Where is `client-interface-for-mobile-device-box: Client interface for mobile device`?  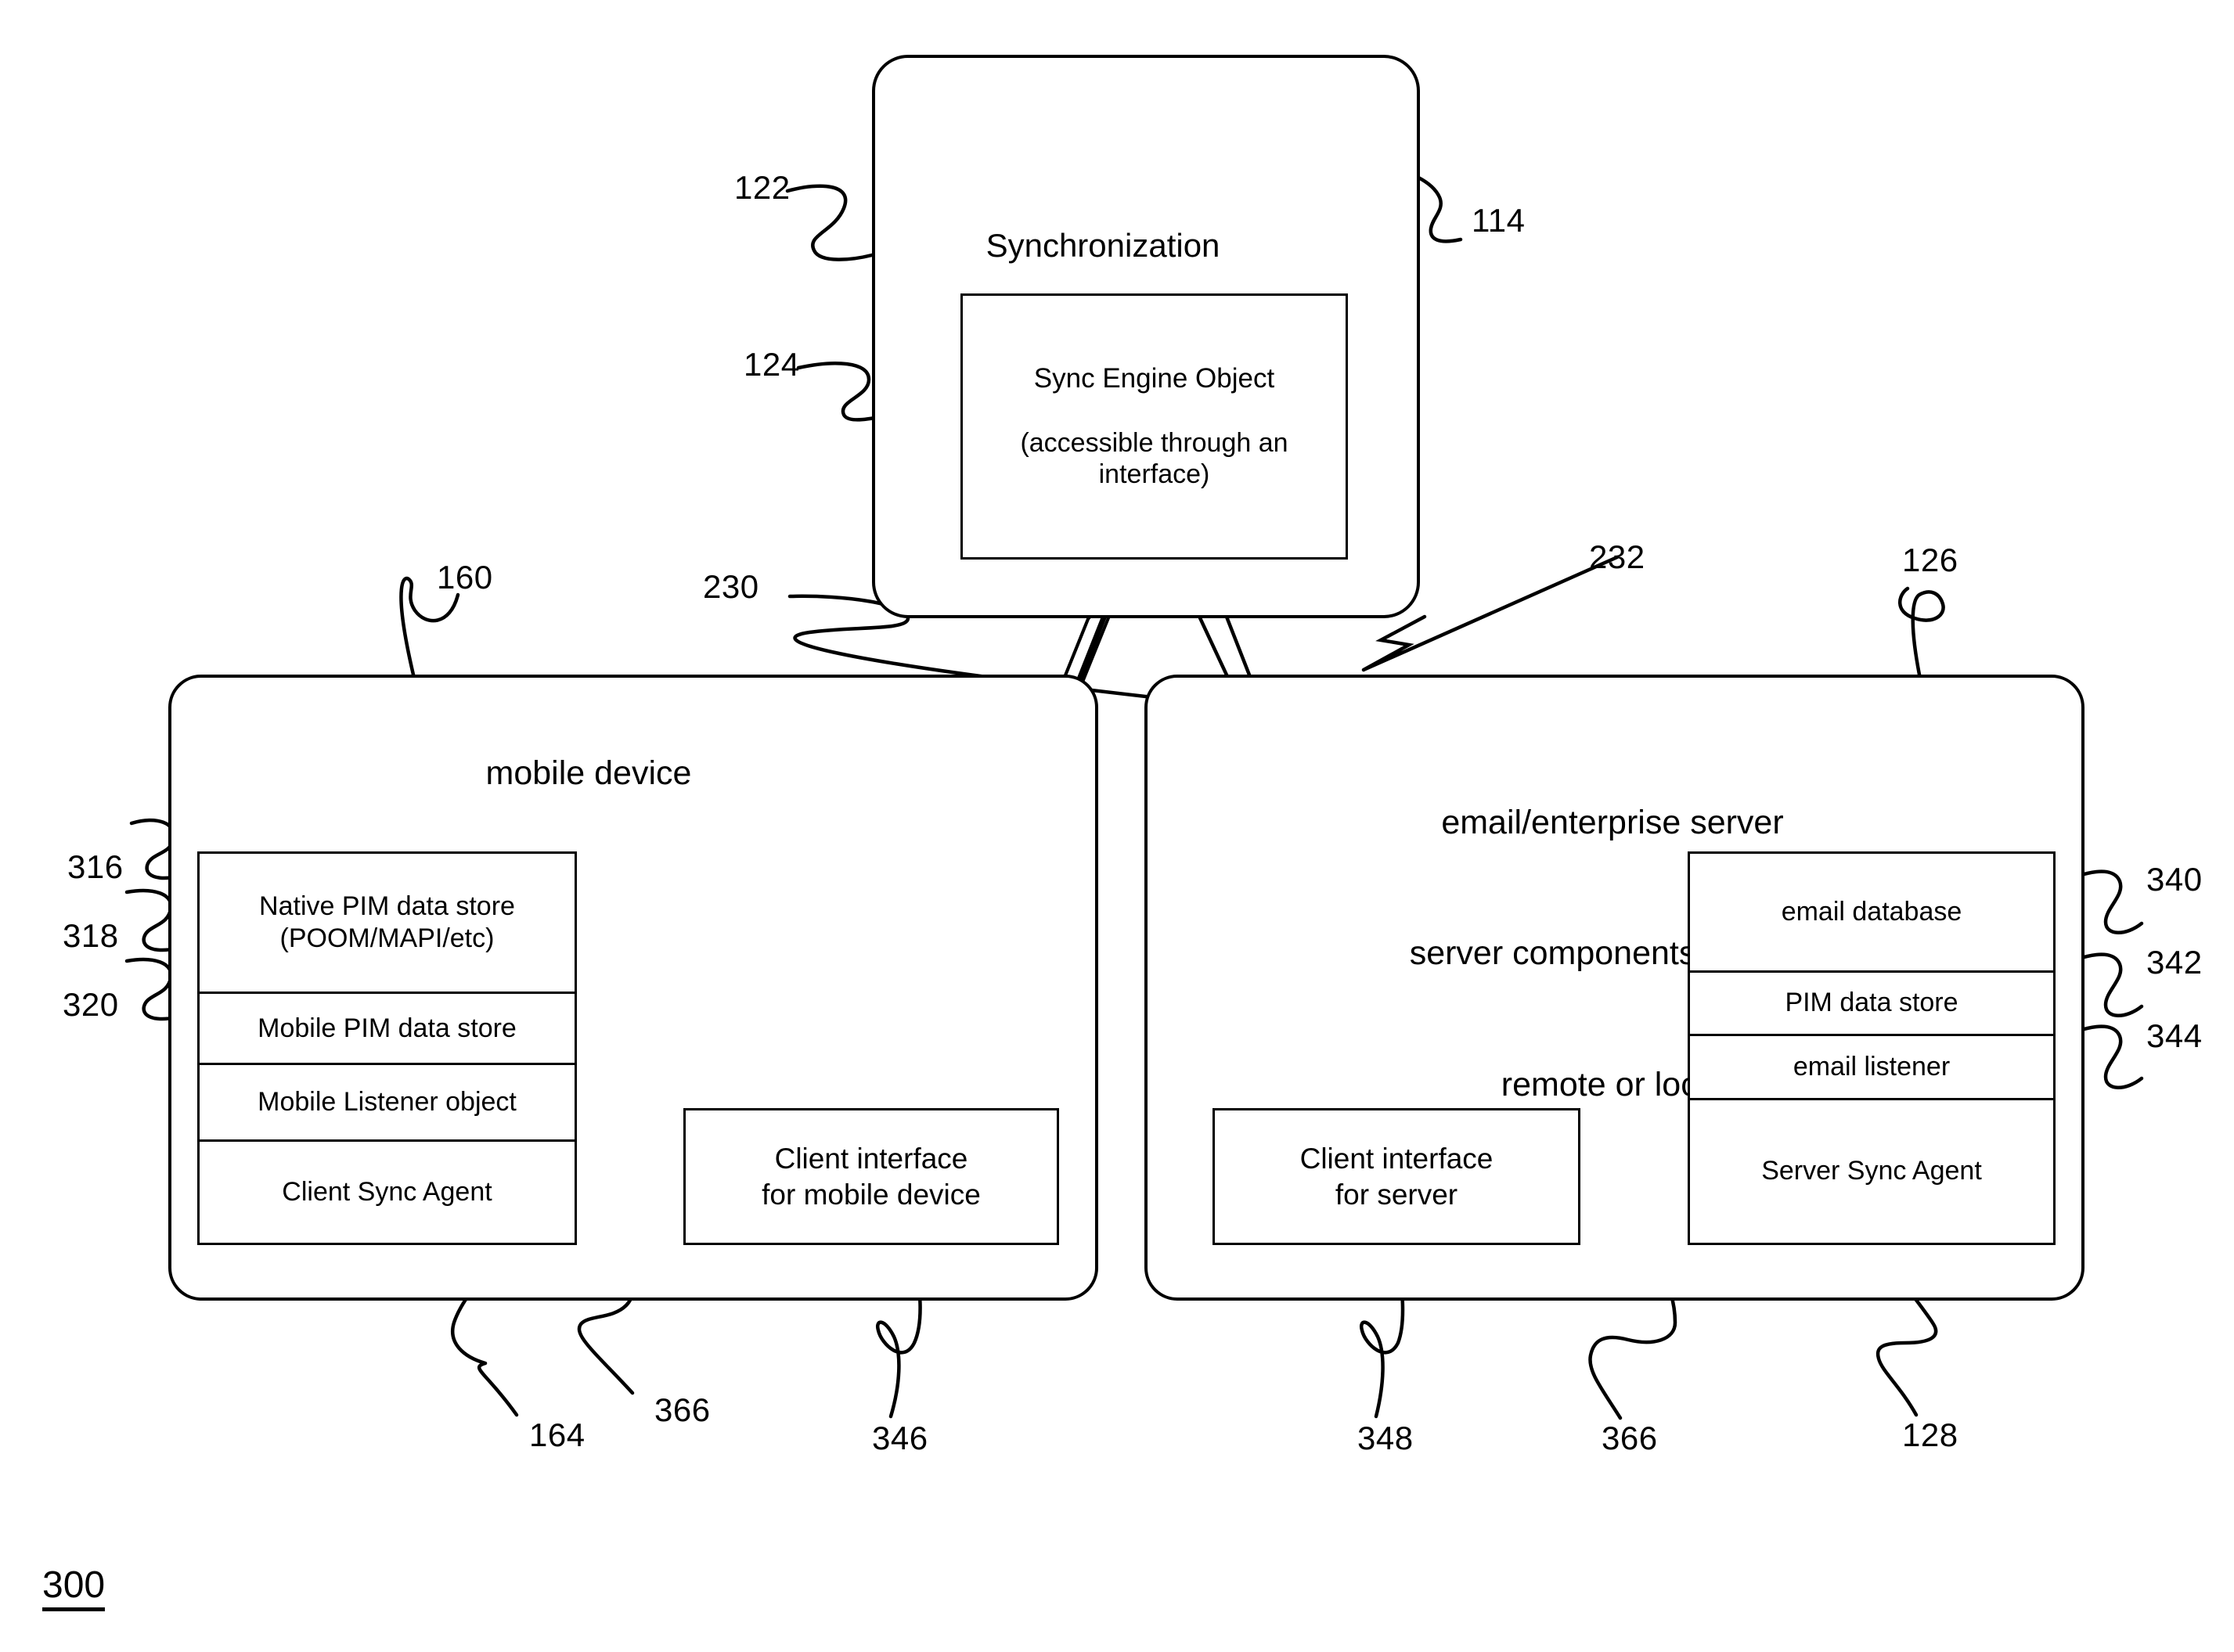
client-interface-for-mobile-device-box: Client interface for mobile device is located at coordinates (871, 1176).